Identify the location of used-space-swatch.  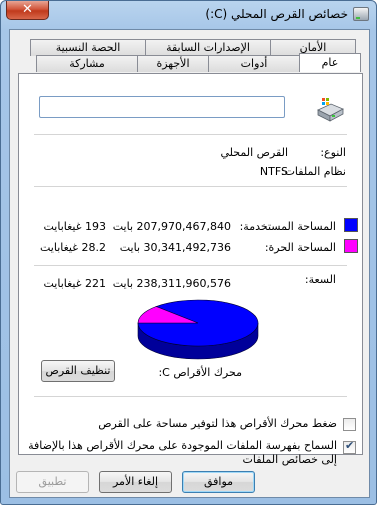
(351, 225).